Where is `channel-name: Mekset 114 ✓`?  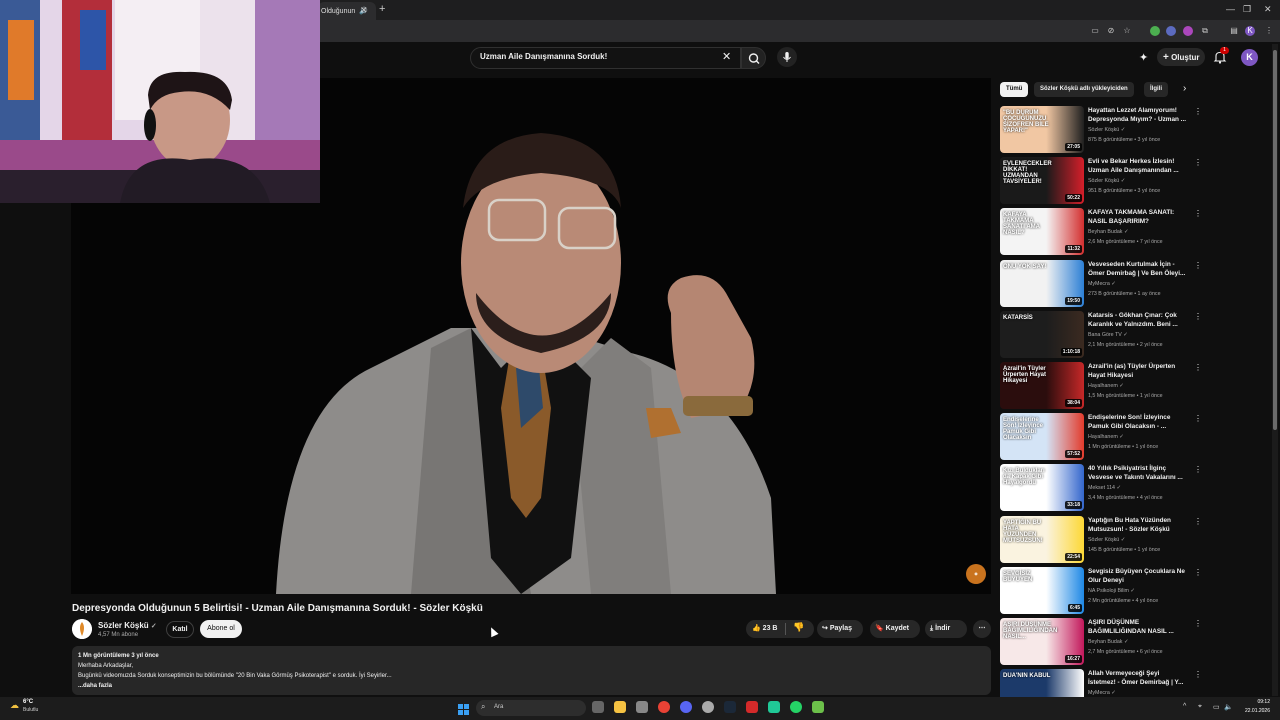
channel-name: Mekset 114 ✓ is located at coordinates (1104, 488).